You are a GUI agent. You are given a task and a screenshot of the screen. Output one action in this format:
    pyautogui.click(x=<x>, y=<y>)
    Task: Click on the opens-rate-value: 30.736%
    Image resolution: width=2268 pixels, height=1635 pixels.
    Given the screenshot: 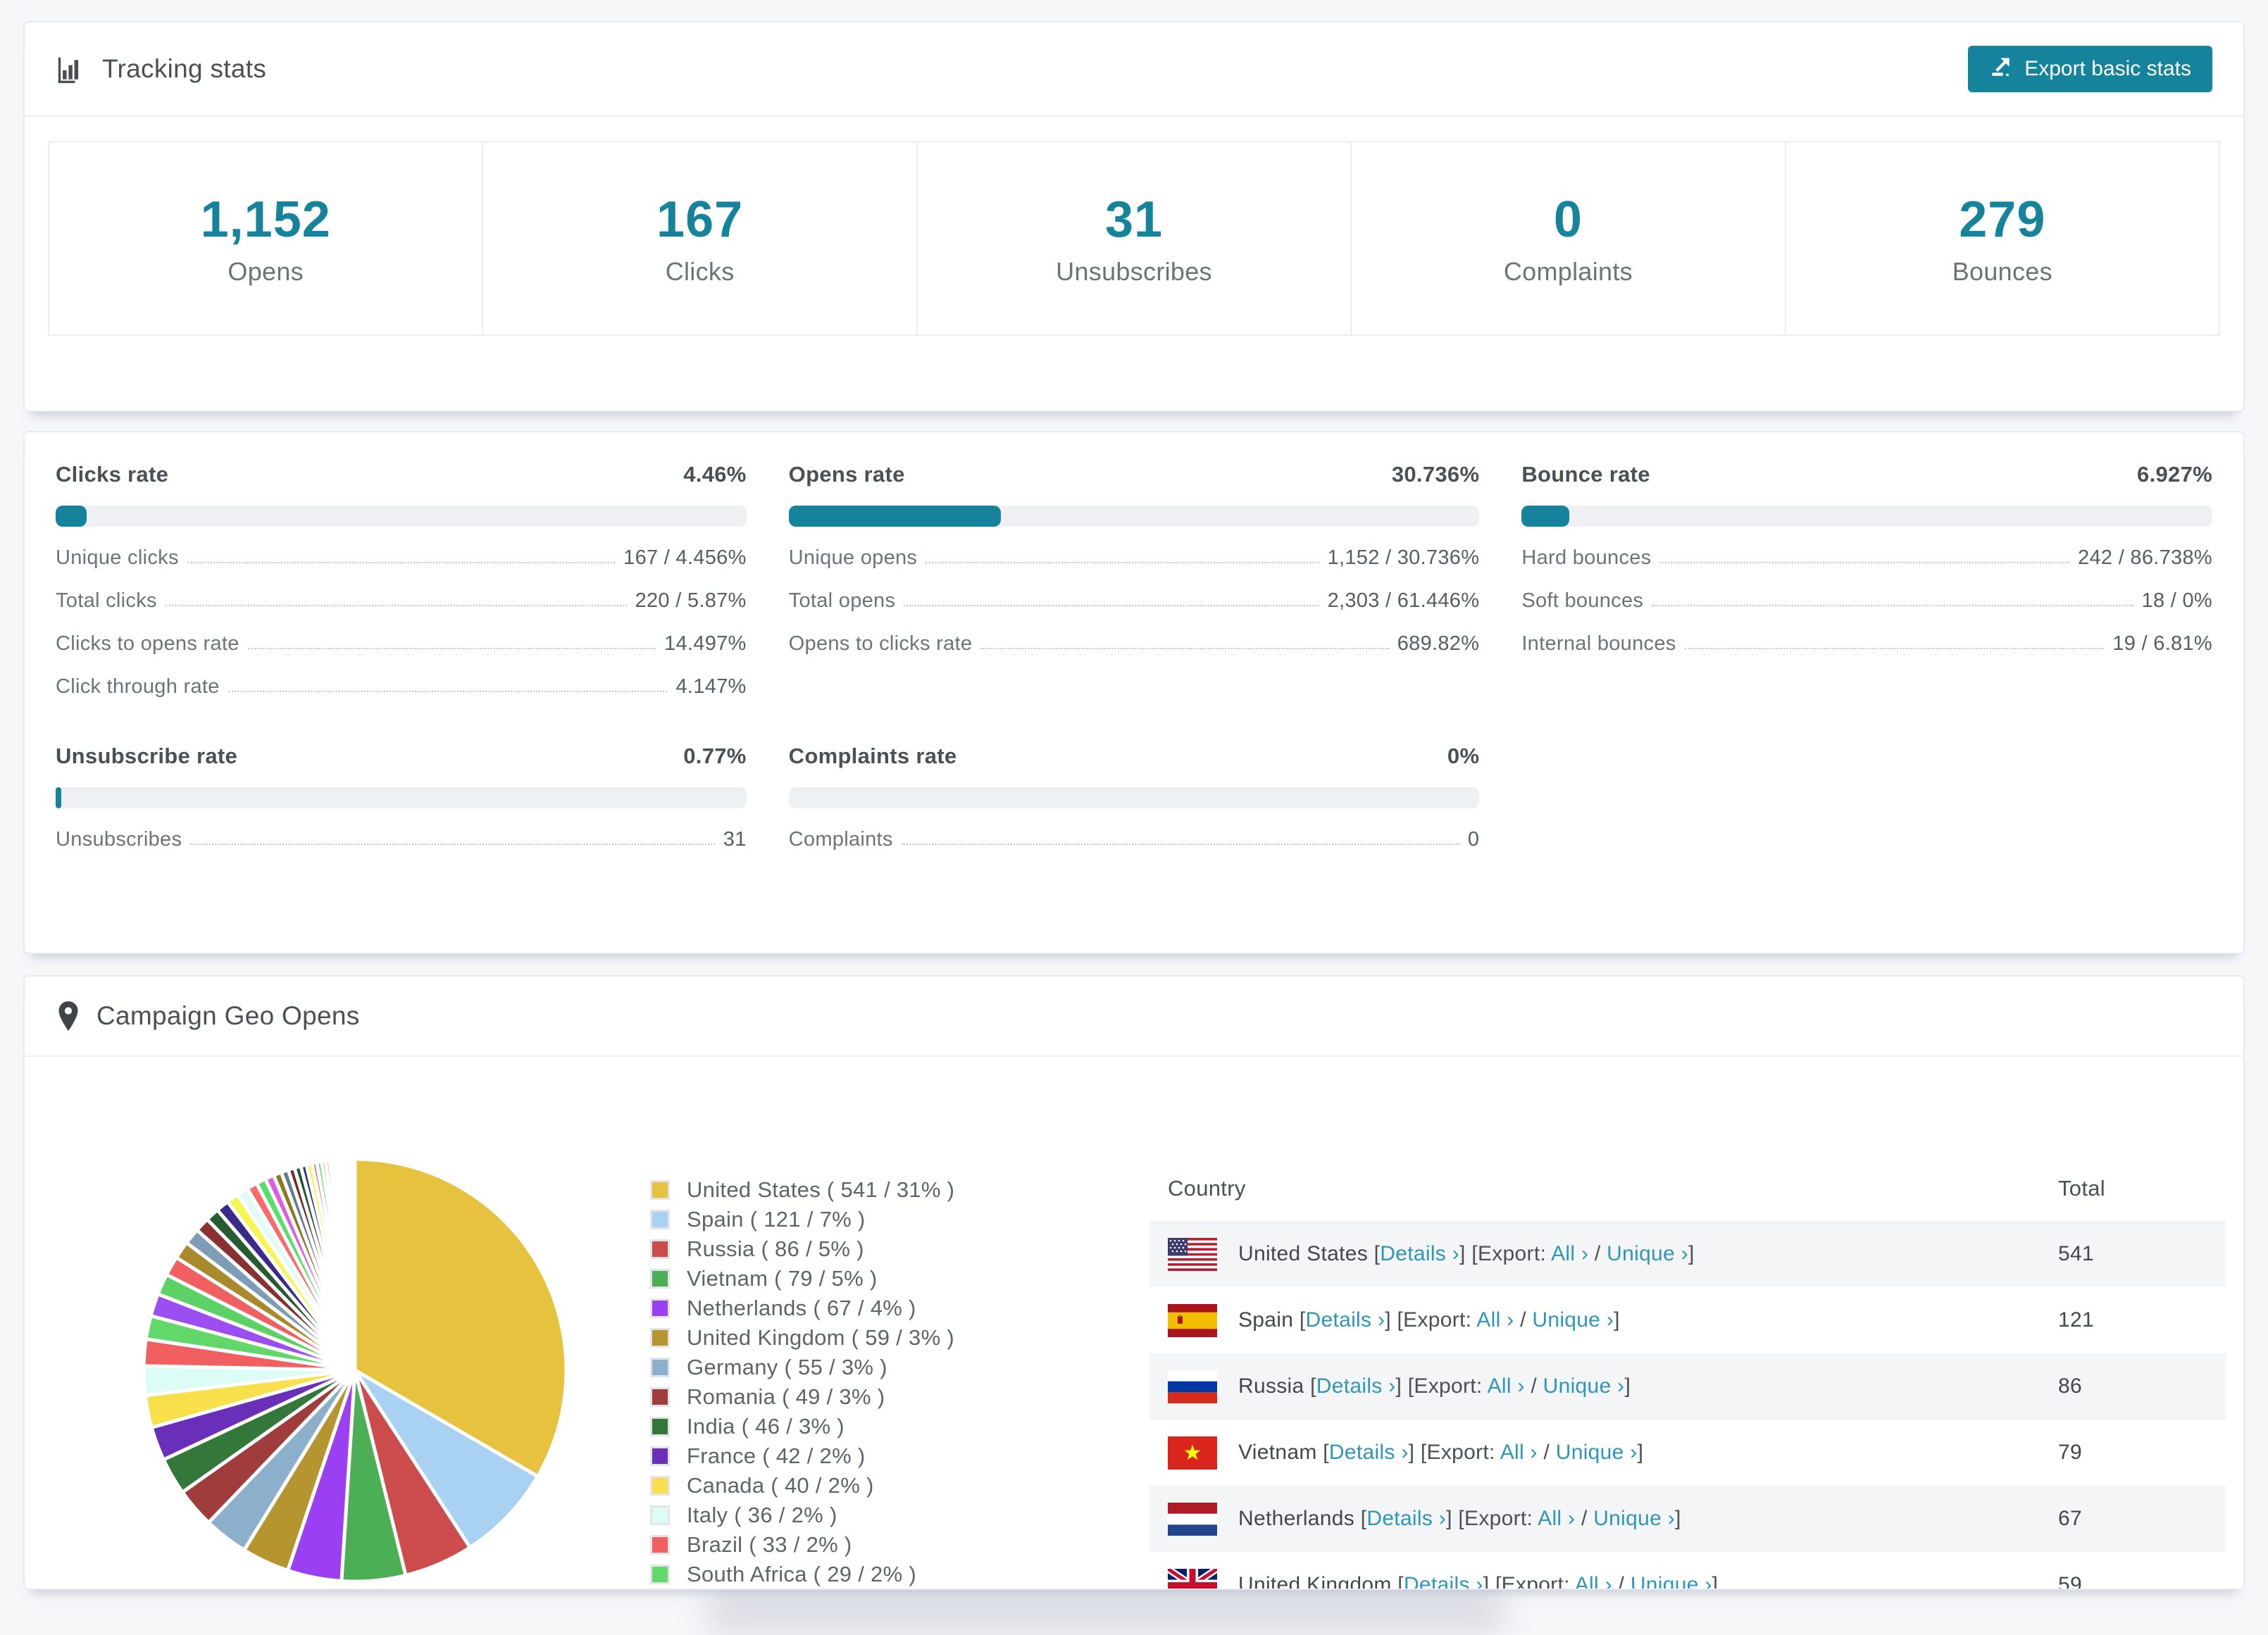 What is the action you would take?
    pyautogui.click(x=1436, y=474)
    